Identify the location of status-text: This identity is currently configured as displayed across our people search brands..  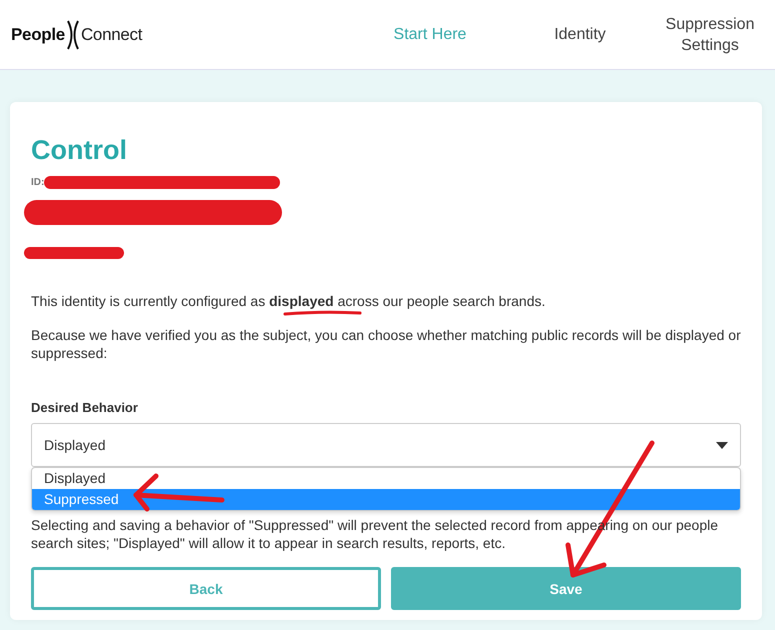
(288, 301).